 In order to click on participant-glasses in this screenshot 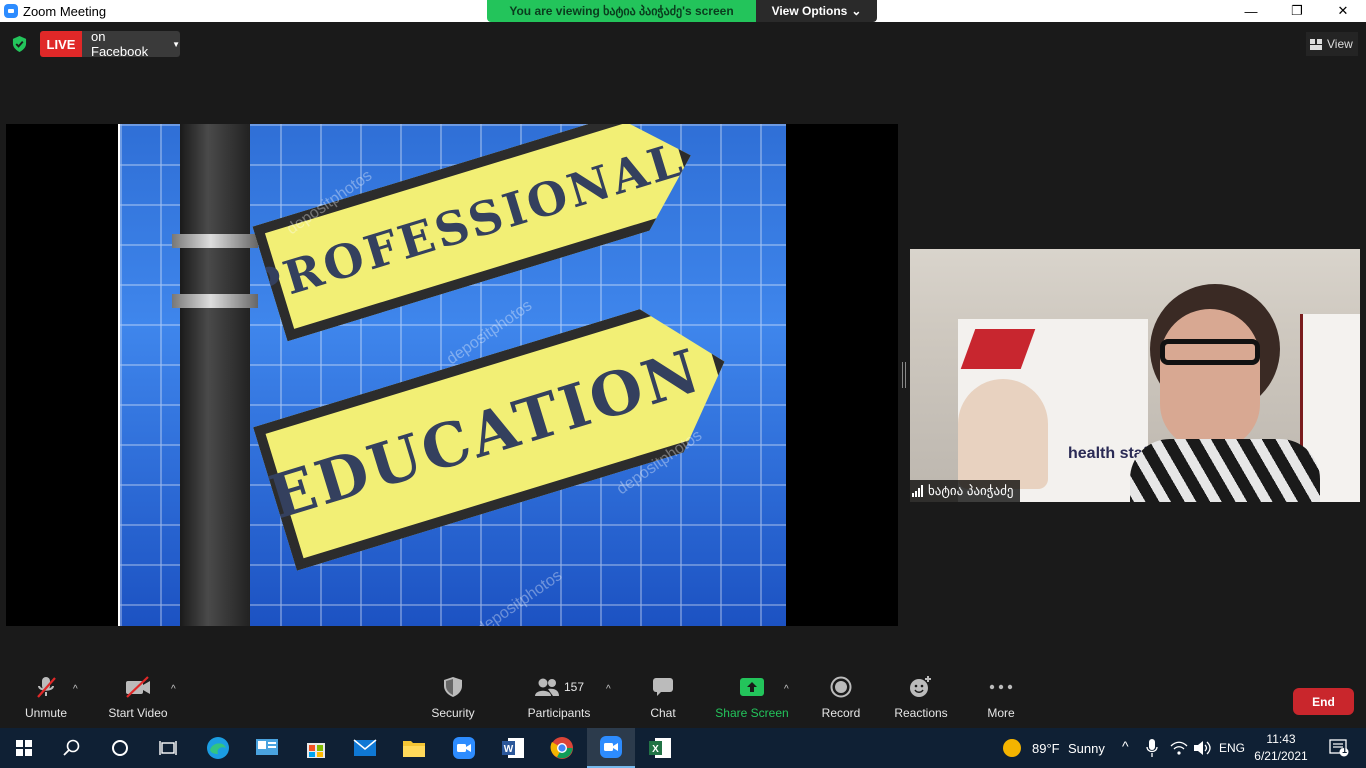, I will do `click(1210, 352)`.